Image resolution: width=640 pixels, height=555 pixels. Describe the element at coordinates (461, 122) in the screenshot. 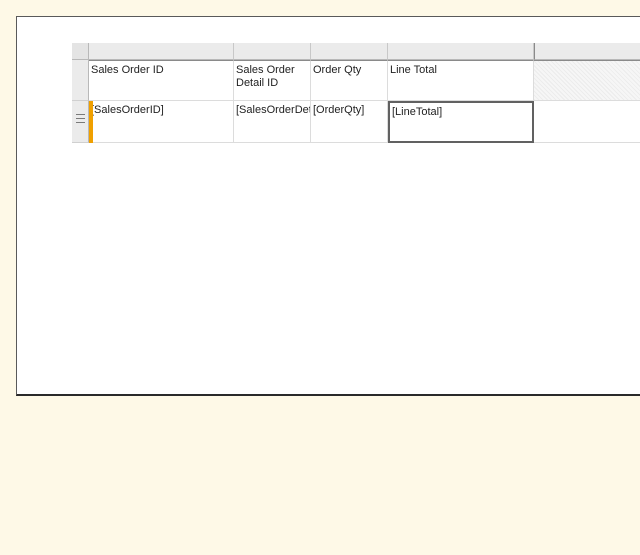

I see `detail-cell-line-total-selected: [LineTotal]` at that location.